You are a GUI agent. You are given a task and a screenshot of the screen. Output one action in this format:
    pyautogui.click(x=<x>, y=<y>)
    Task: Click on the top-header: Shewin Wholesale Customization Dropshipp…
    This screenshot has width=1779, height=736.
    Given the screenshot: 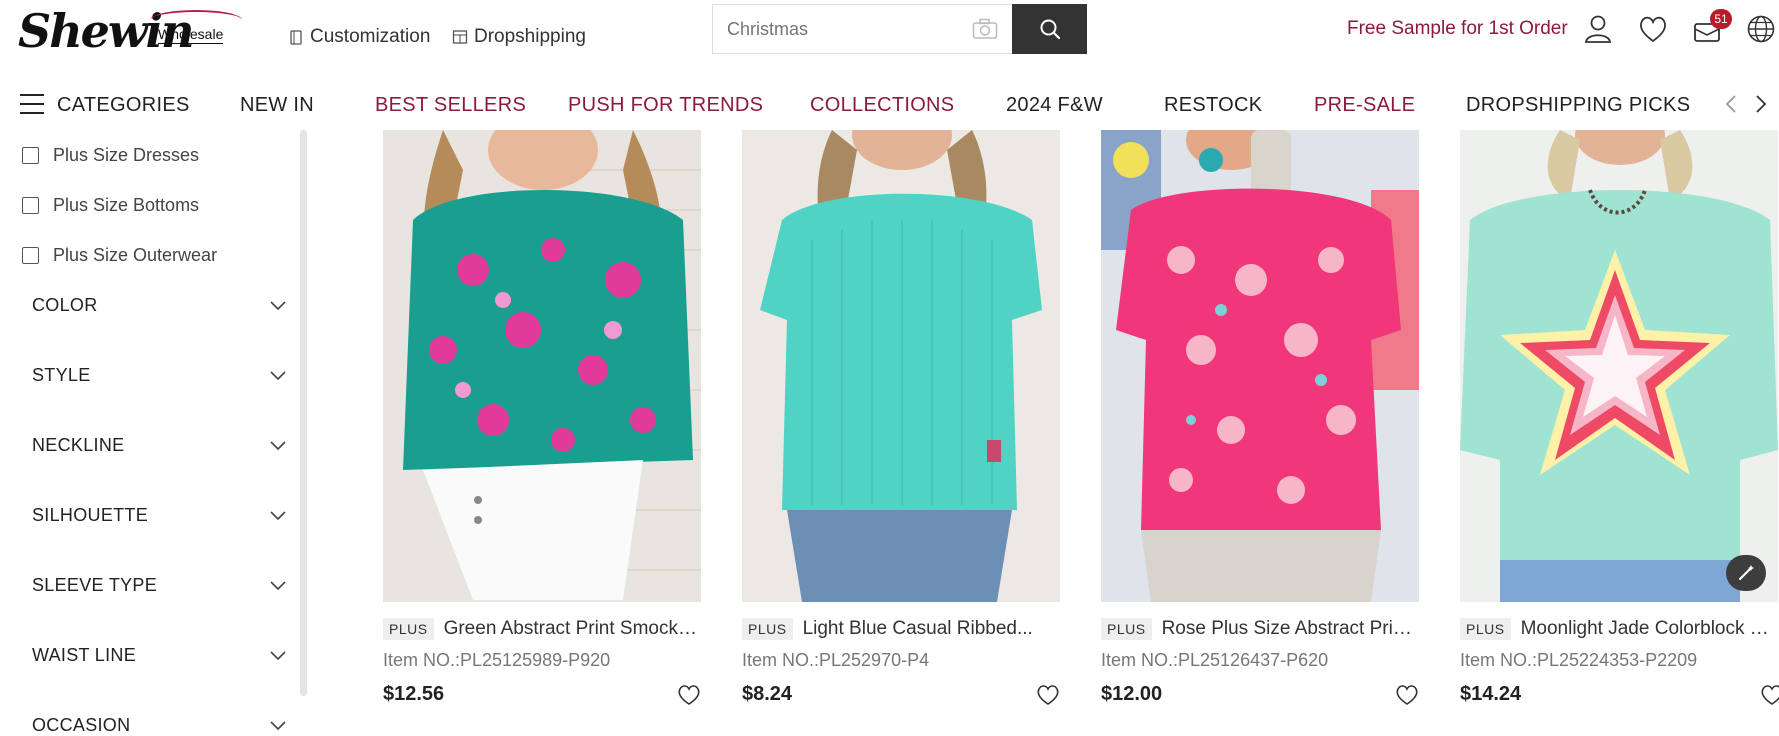 What is the action you would take?
    pyautogui.click(x=889, y=35)
    